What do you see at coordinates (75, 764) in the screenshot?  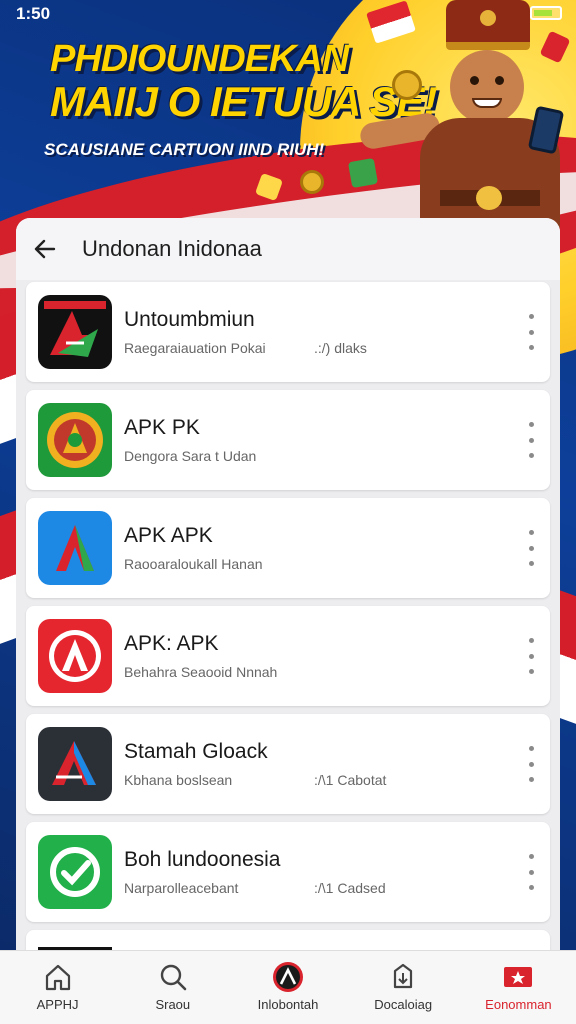 I see `dark-a-logo-icon` at bounding box center [75, 764].